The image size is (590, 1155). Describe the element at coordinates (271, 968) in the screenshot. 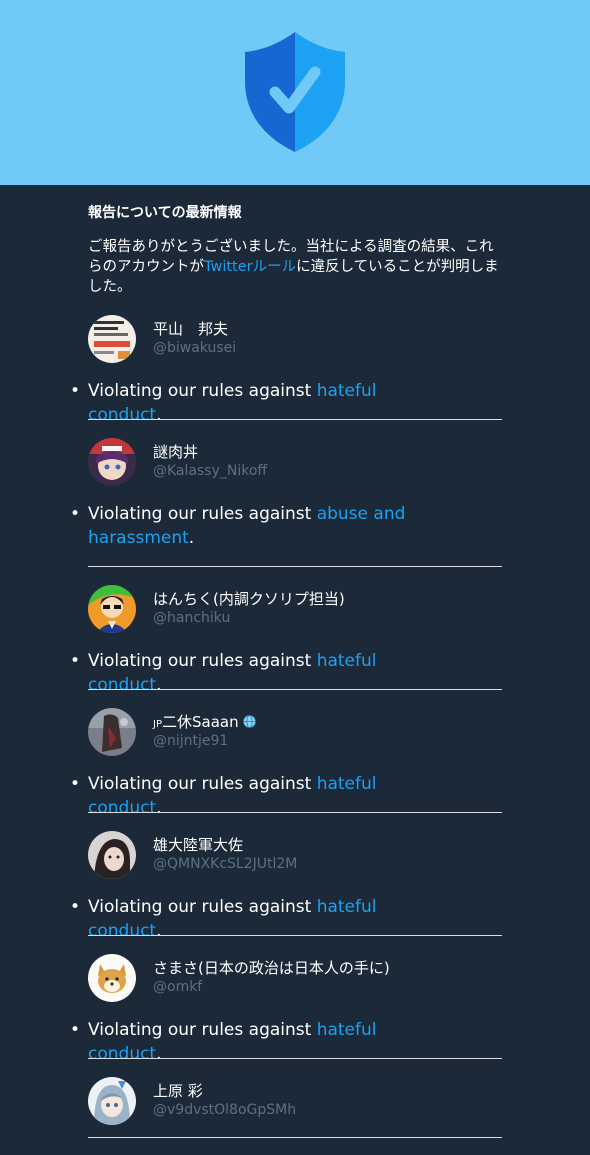

I see `account-name: さまさ(日本の政治は日本人の手に)` at that location.